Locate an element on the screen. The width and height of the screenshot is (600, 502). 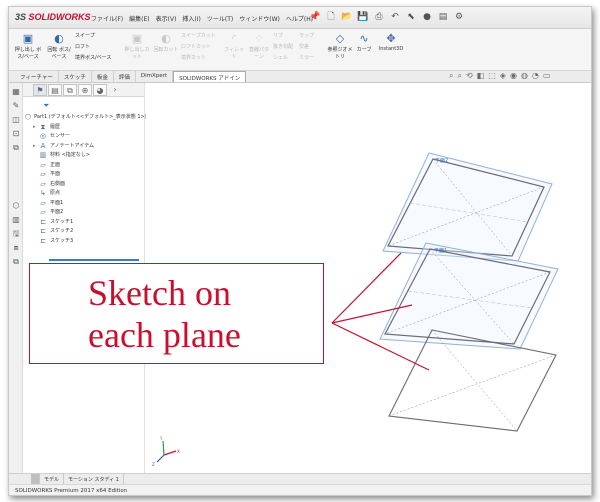
plane-2: 平面2 is located at coordinates (467, 207).